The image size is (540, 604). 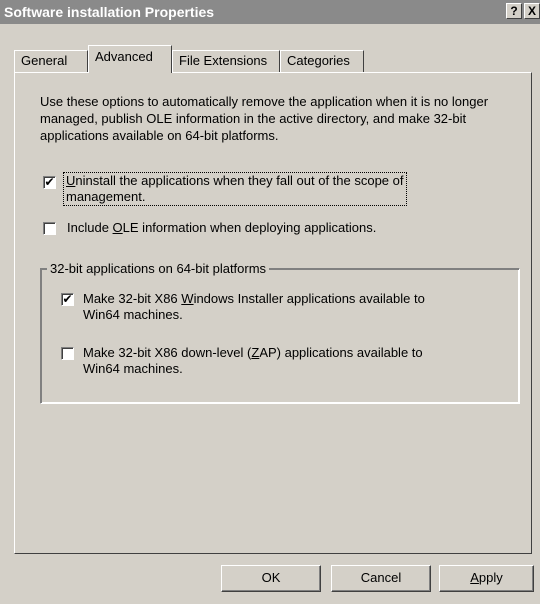 What do you see at coordinates (44, 60) in the screenshot?
I see `tab-general-label: General` at bounding box center [44, 60].